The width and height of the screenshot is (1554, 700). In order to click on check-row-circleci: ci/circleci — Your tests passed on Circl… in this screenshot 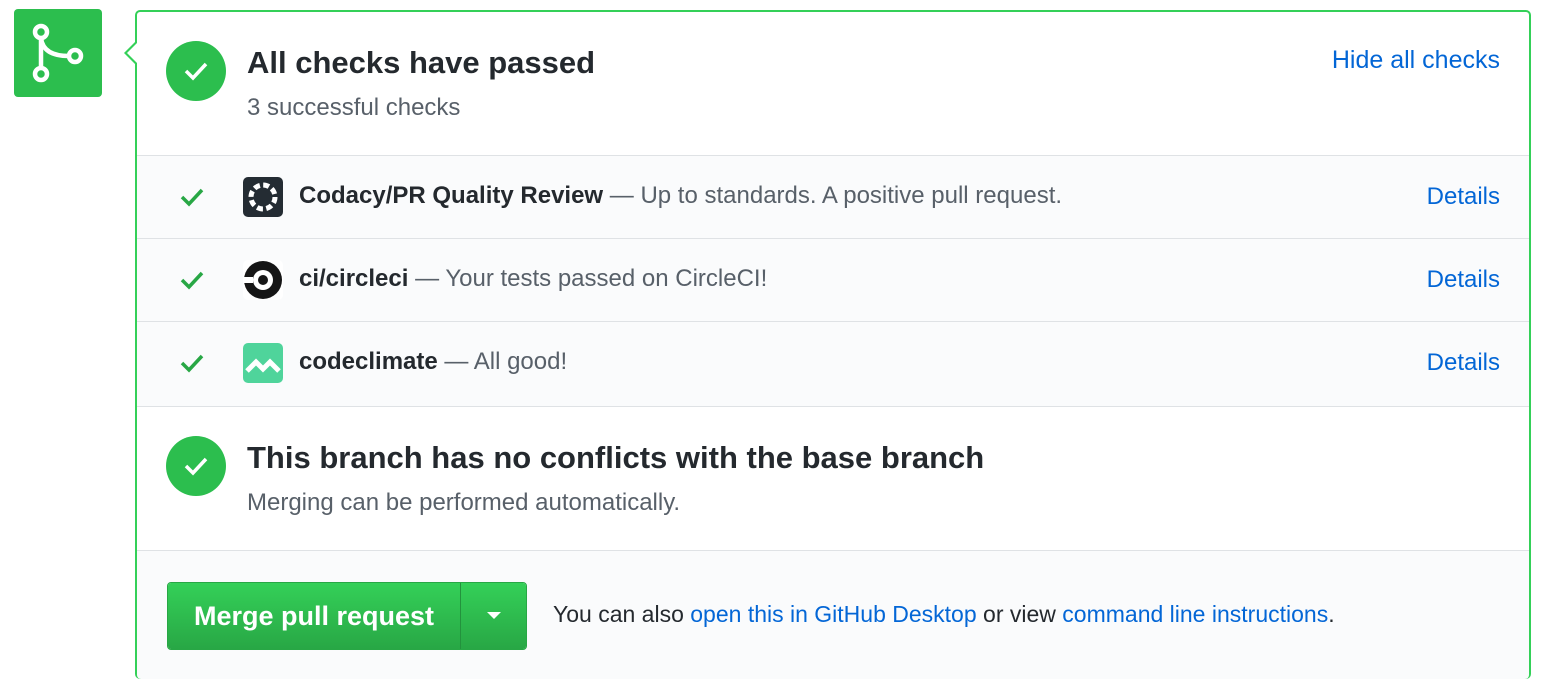, I will do `click(833, 280)`.